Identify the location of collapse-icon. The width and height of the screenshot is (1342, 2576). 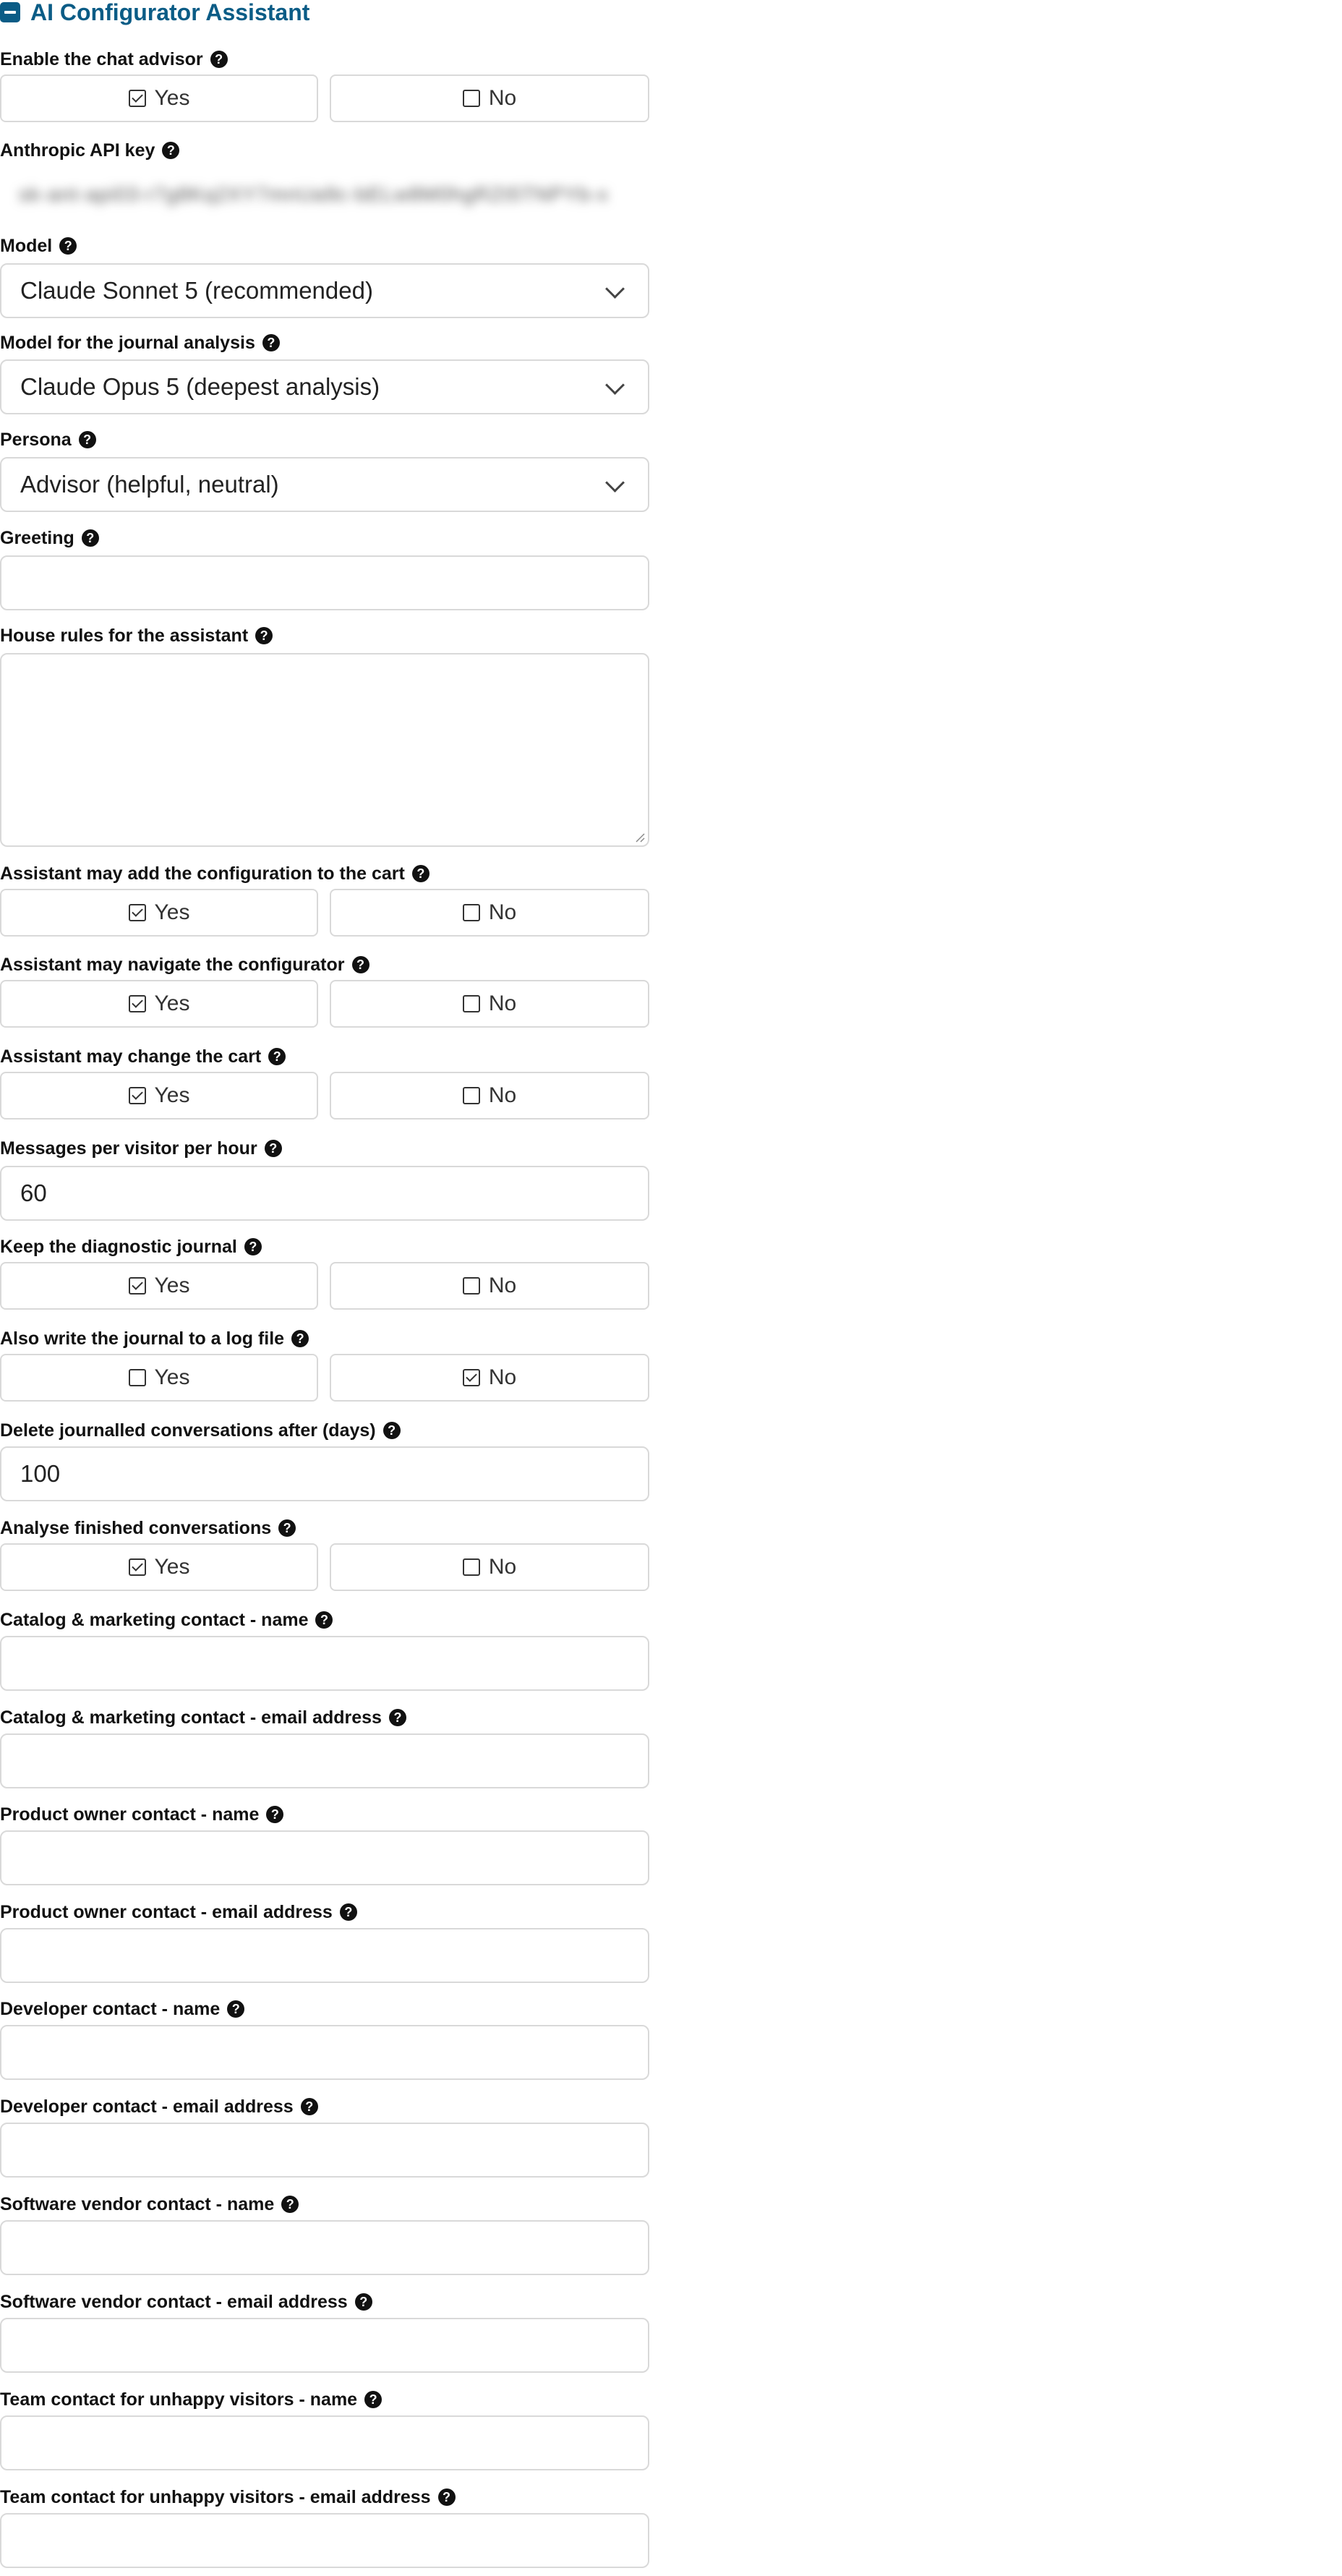
(10, 12).